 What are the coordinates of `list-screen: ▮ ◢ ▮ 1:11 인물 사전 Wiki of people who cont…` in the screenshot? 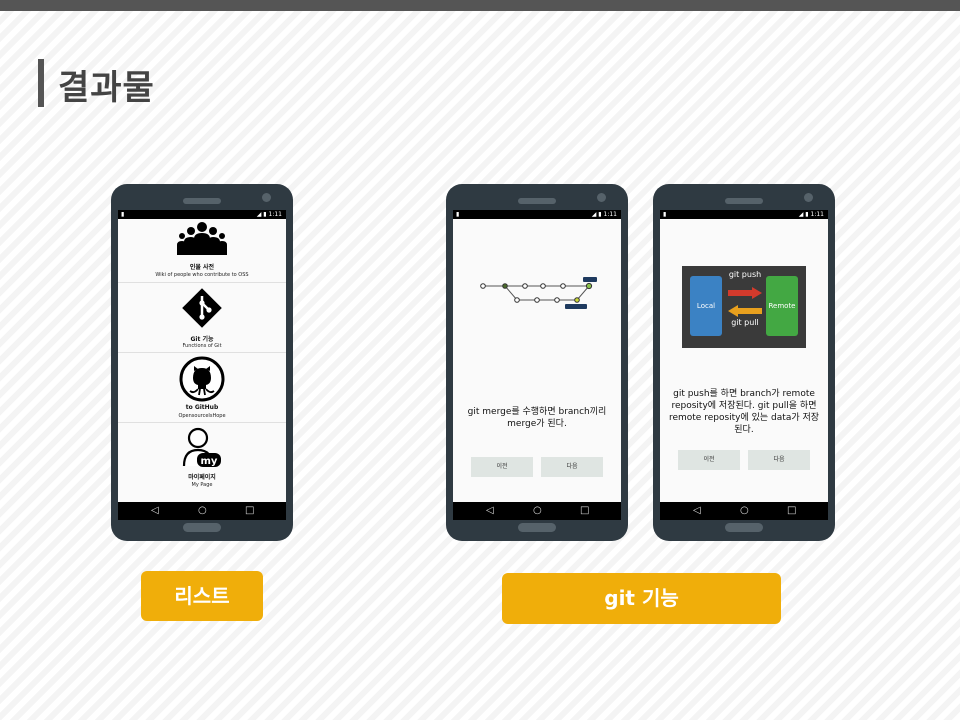 It's located at (202, 365).